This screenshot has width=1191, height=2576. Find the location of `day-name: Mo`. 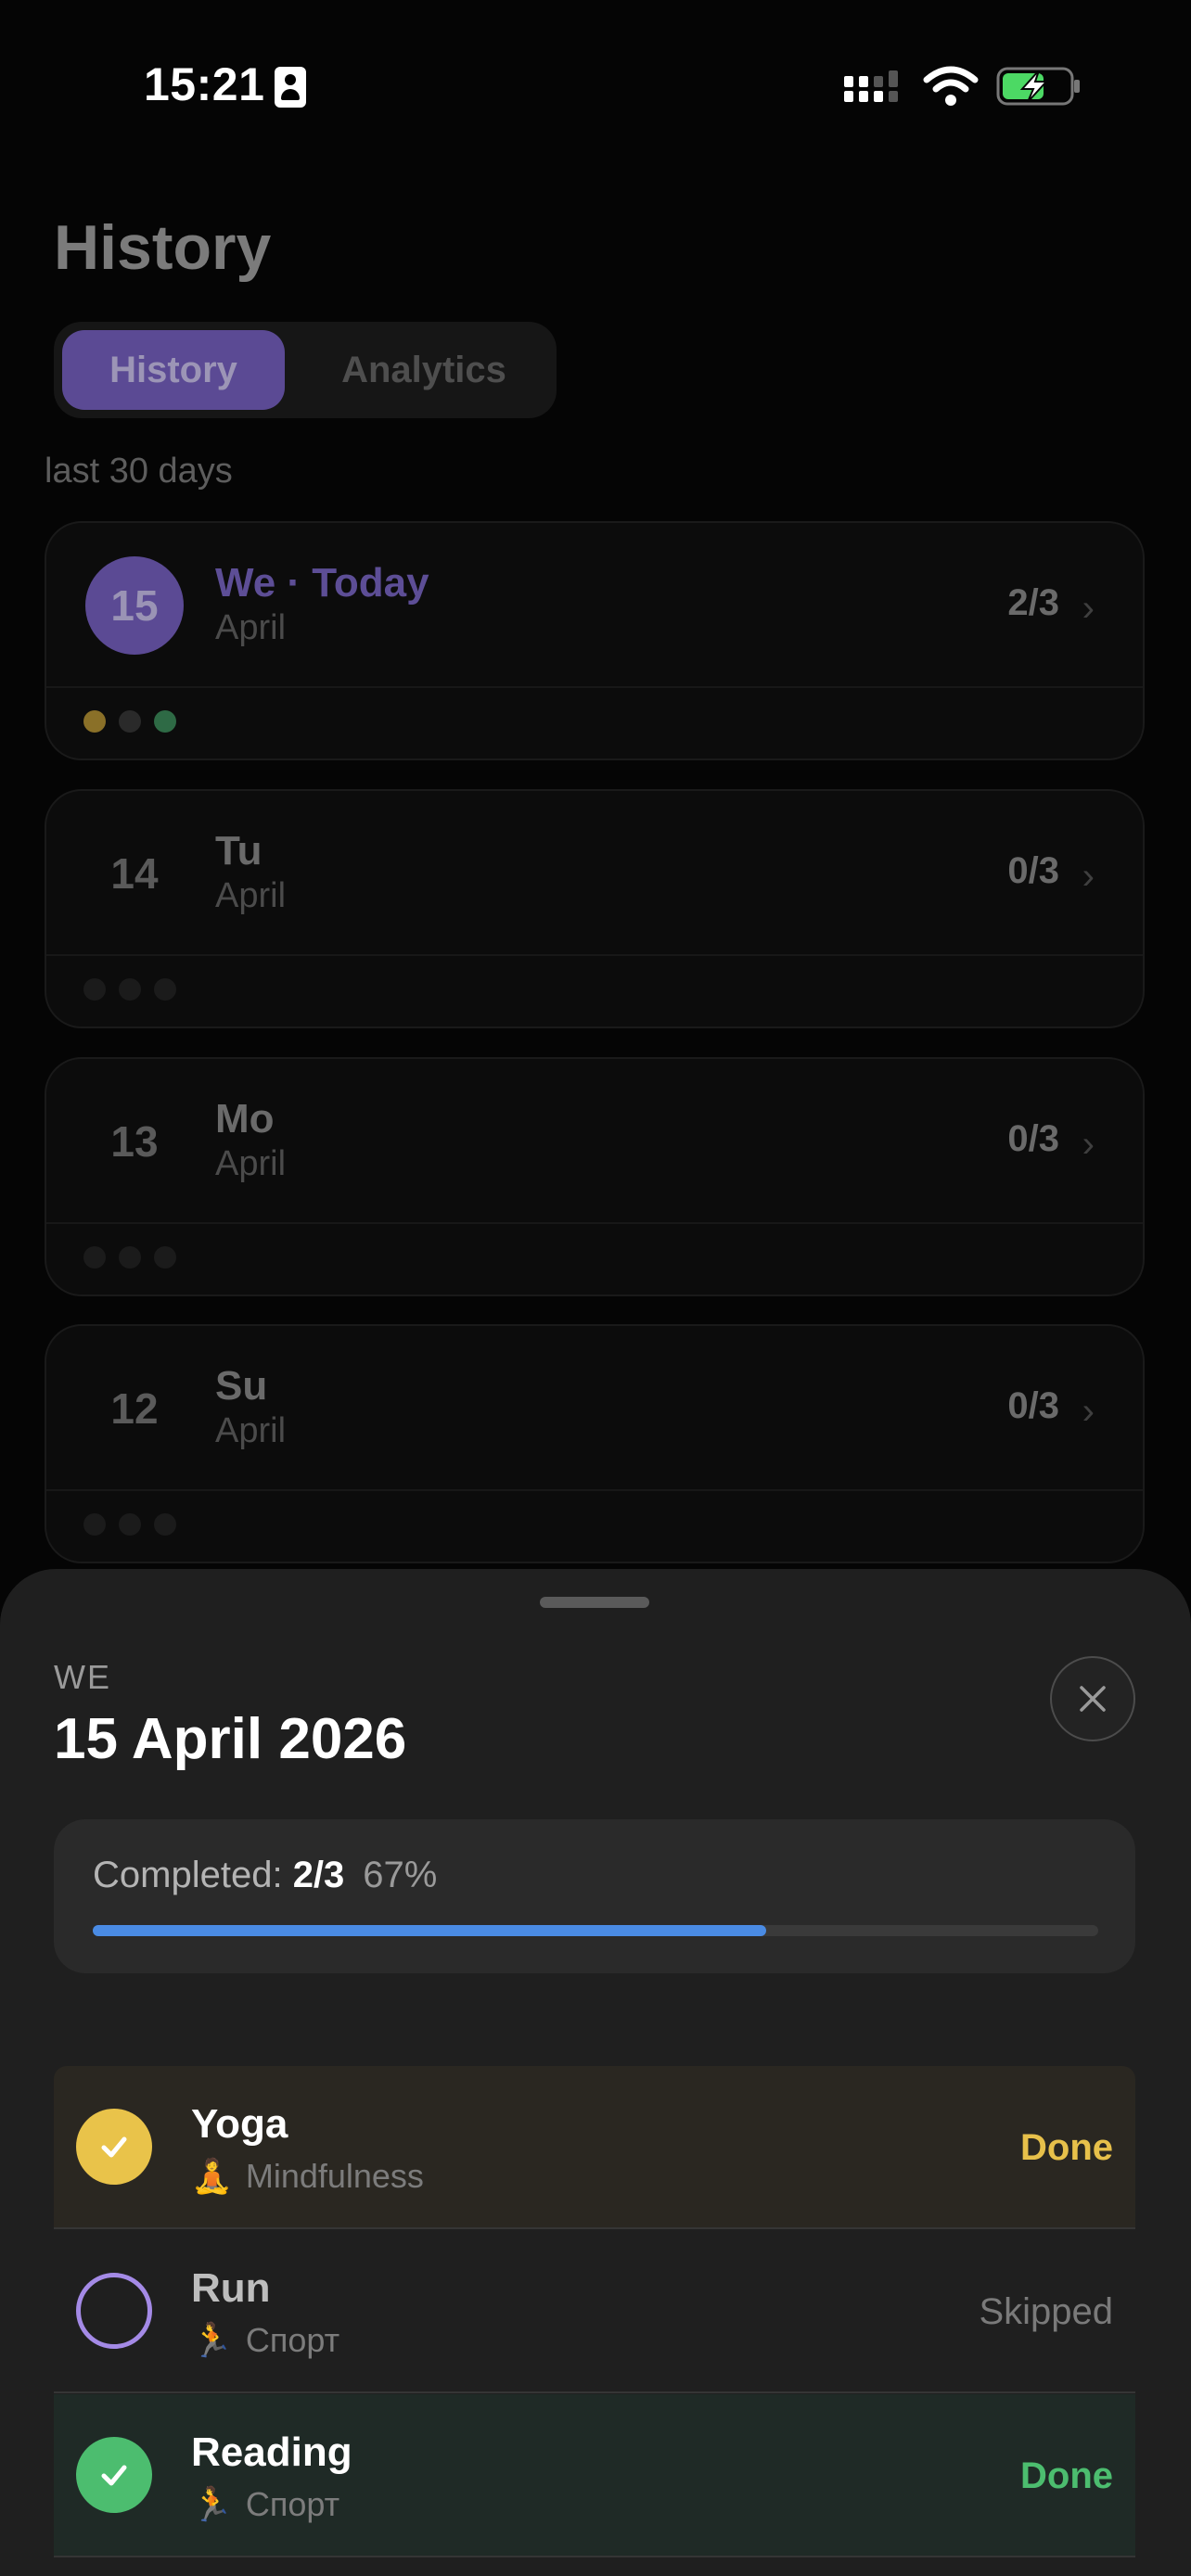

day-name: Mo is located at coordinates (245, 1118).